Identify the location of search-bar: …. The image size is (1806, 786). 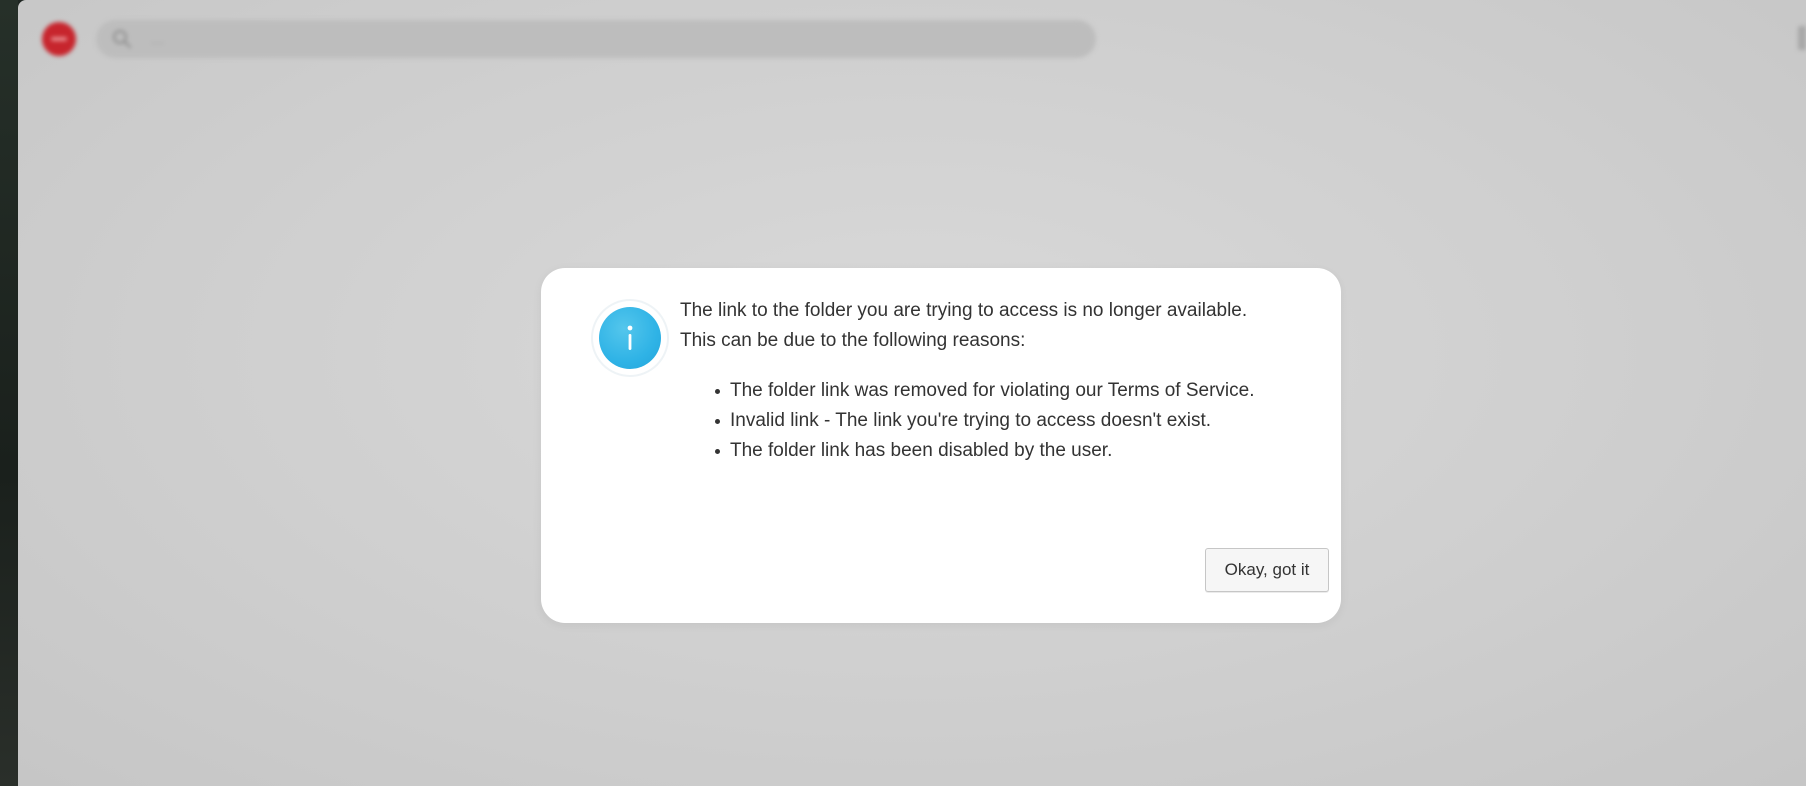
(596, 39).